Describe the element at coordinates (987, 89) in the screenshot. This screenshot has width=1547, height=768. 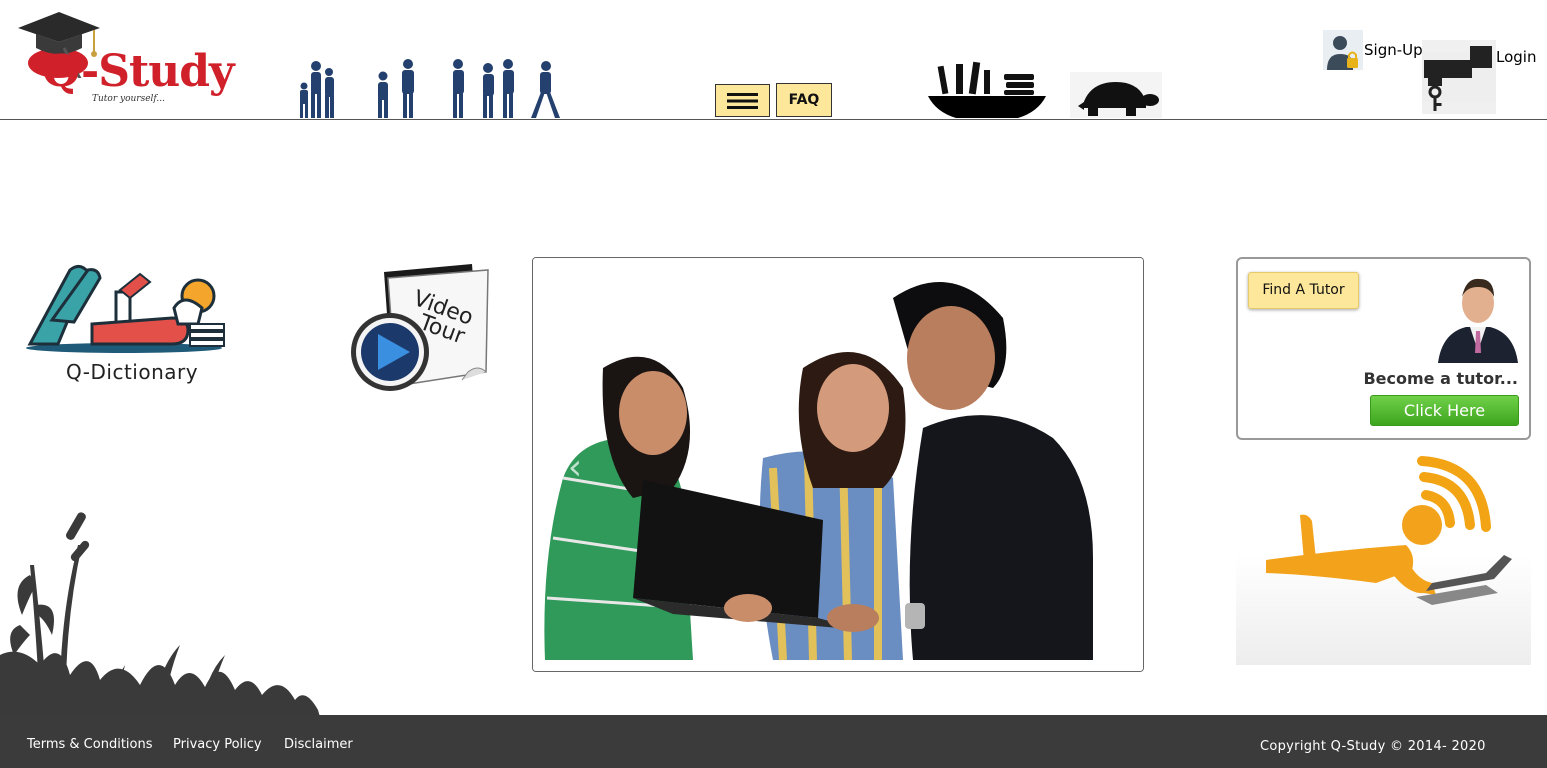
I see `bowl-of-books-icon` at that location.